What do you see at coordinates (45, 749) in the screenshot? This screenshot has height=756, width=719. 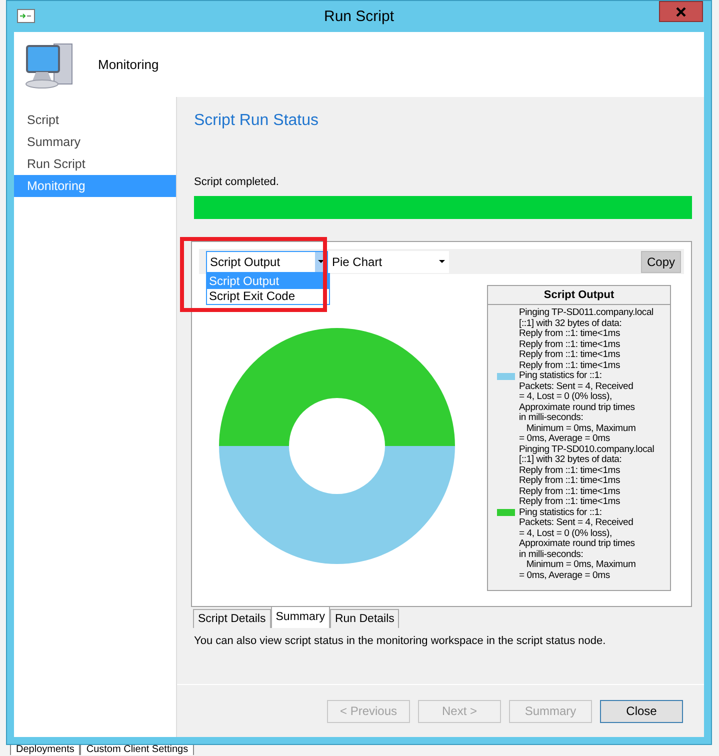 I see `background-tab: Deployments` at bounding box center [45, 749].